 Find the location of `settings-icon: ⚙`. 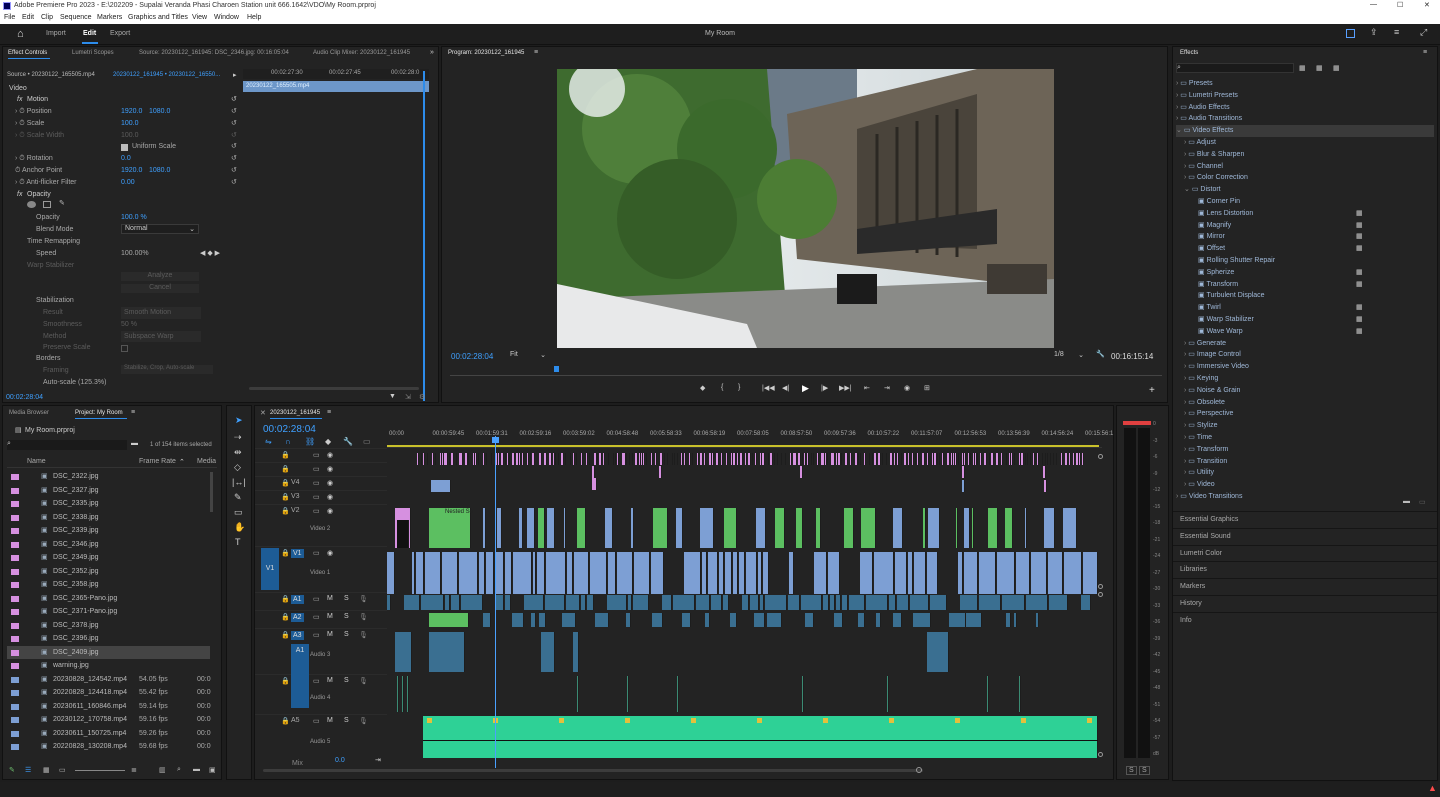

settings-icon: ⚙ is located at coordinates (422, 397).